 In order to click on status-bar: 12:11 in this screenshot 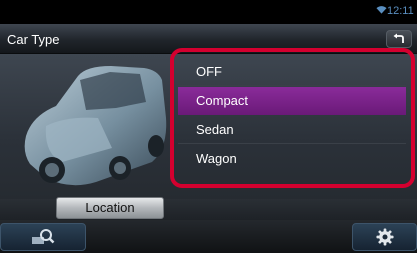, I will do `click(208, 12)`.